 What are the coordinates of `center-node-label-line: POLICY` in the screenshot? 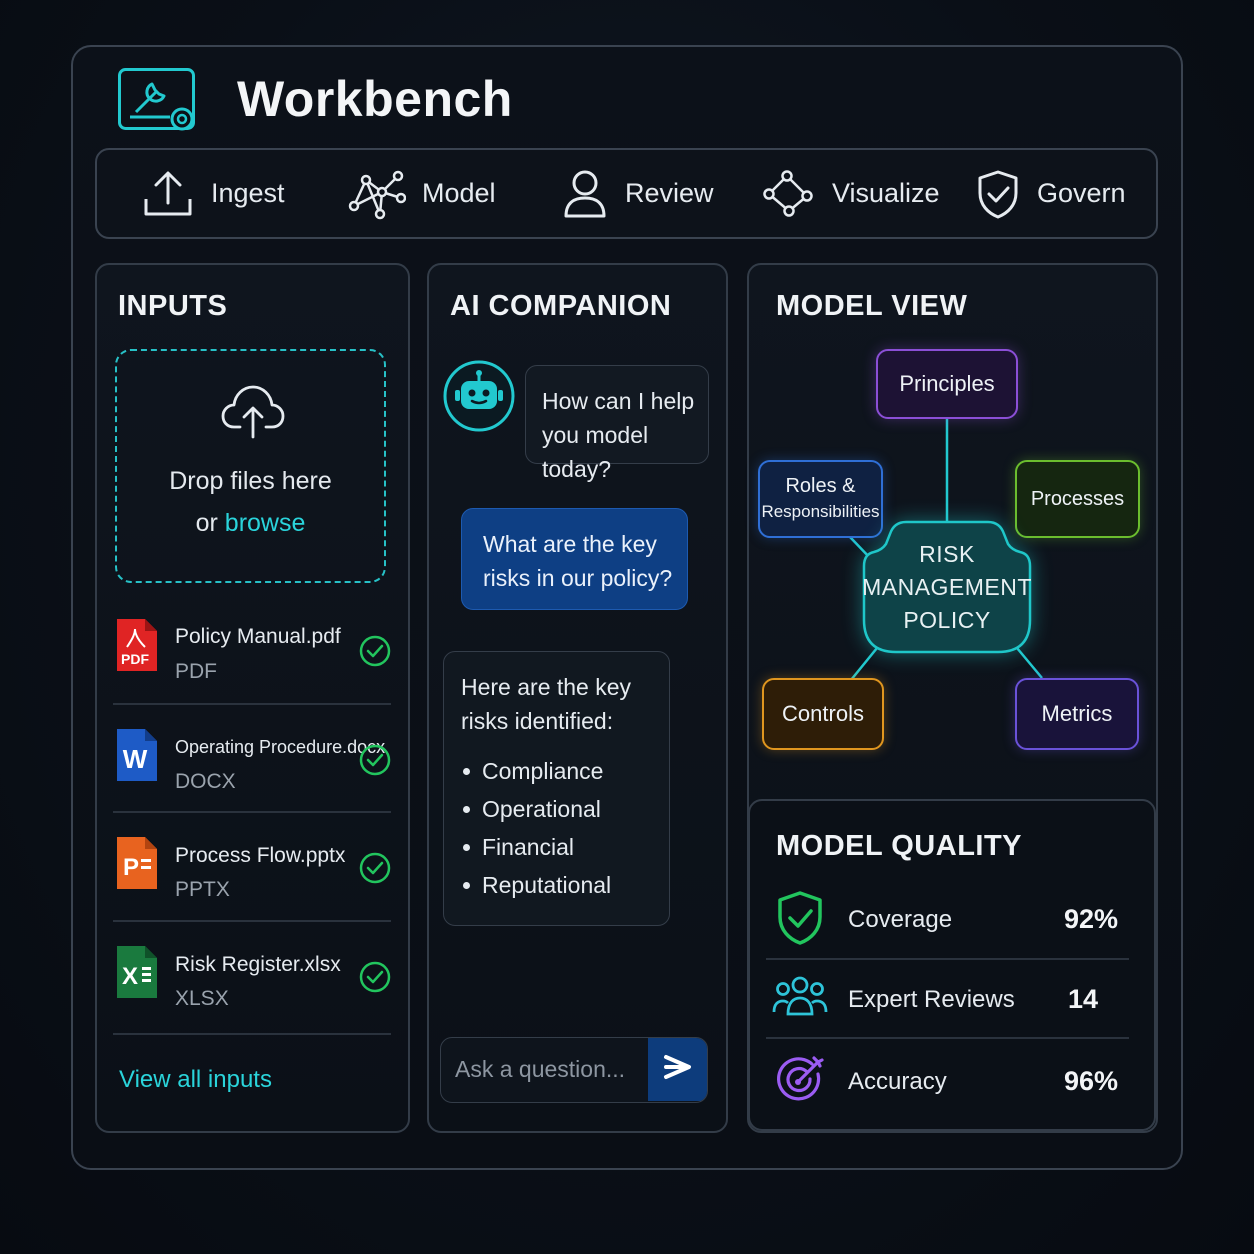 It's located at (947, 620).